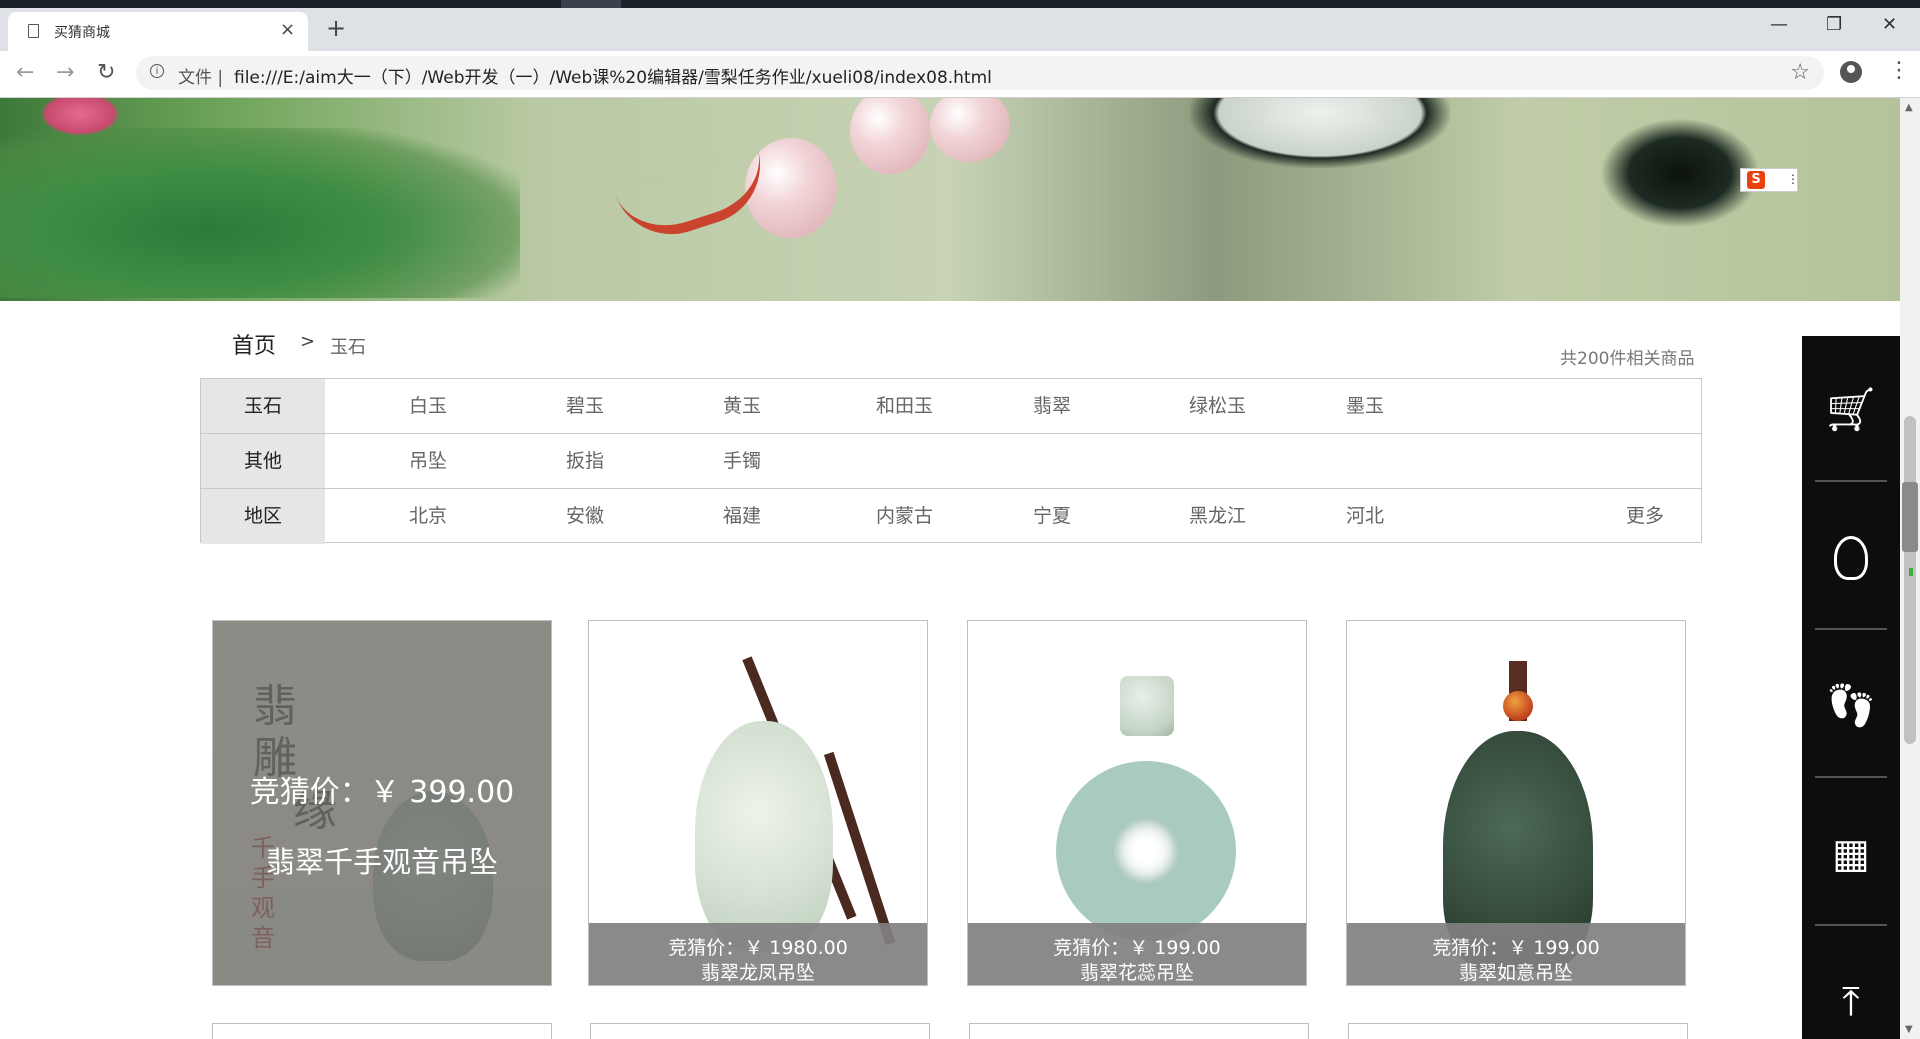  What do you see at coordinates (428, 516) in the screenshot?
I see `filter-option: 北京` at bounding box center [428, 516].